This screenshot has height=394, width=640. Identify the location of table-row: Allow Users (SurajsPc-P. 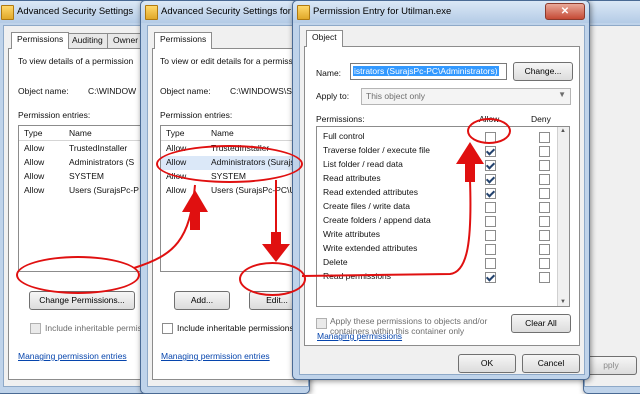
(86, 191).